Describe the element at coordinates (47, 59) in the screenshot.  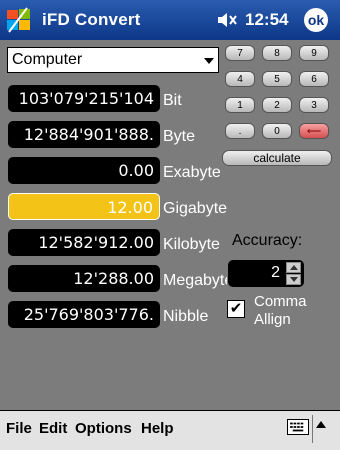
I see `category-select-value: Computer` at that location.